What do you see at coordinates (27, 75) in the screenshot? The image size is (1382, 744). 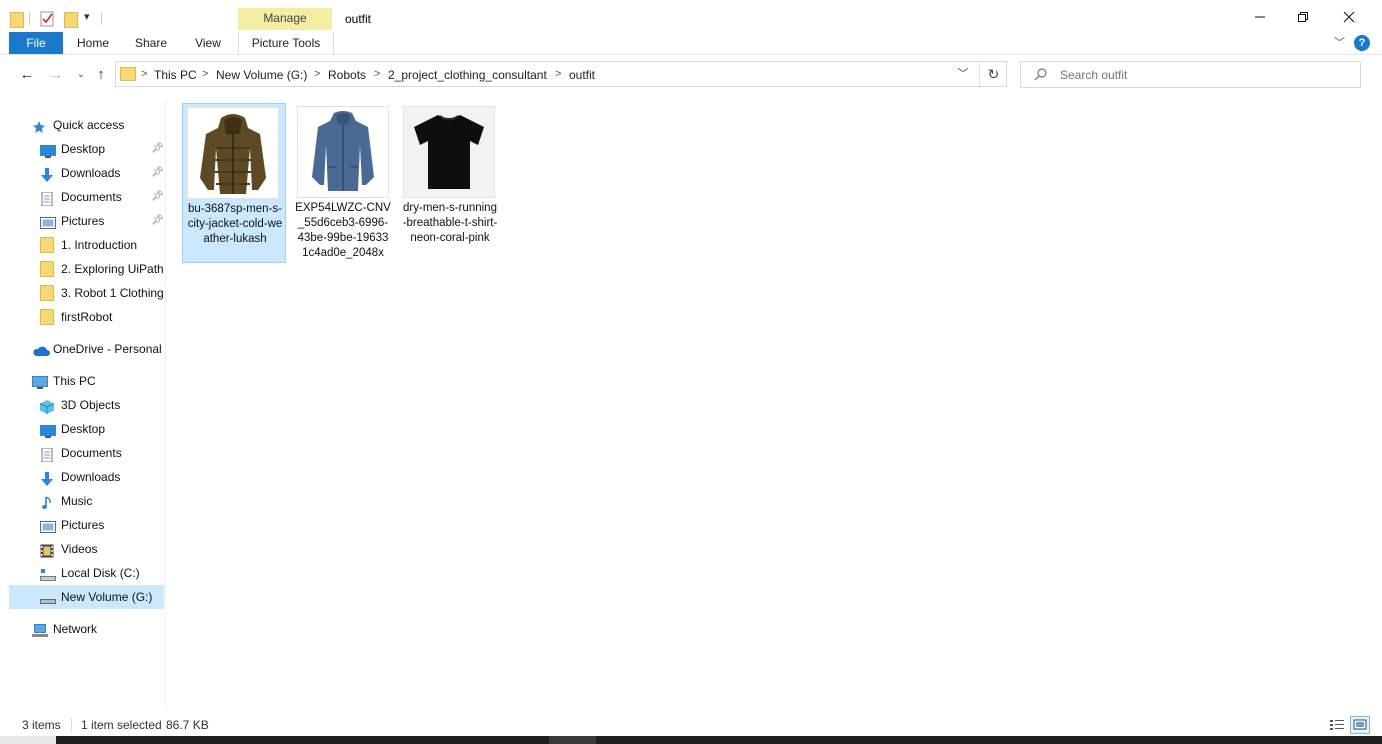 I see `back-arrow-icon: ←` at bounding box center [27, 75].